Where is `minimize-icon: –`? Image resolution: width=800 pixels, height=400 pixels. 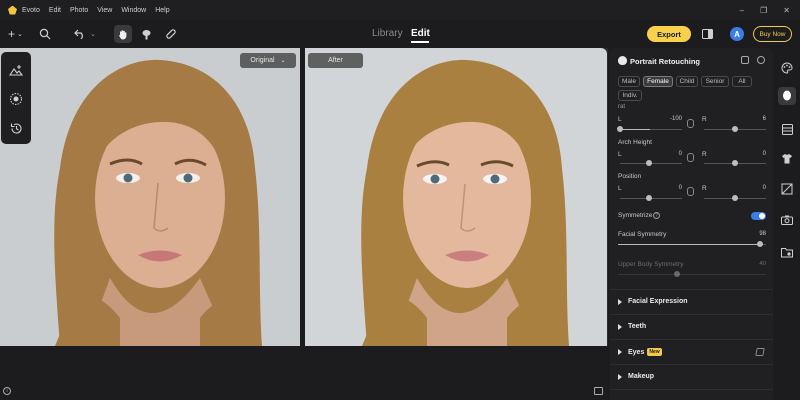
minimize-icon: – is located at coordinates (742, 10).